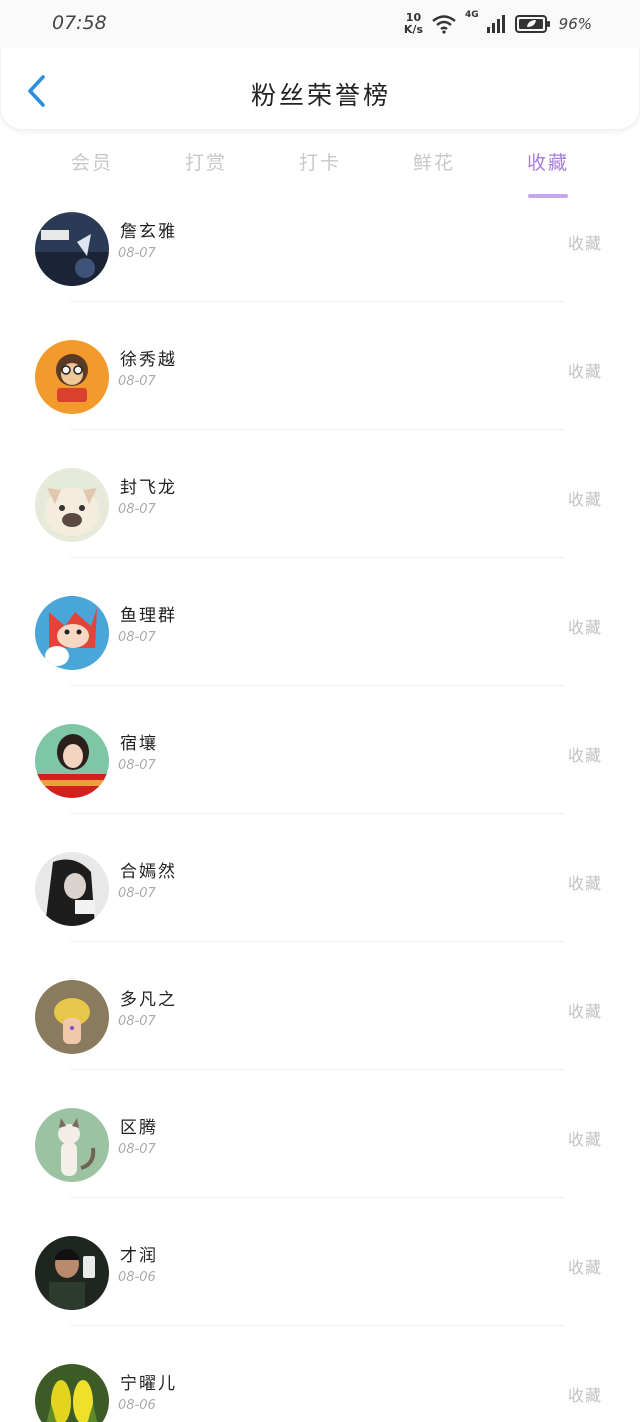 This screenshot has height=1422, width=640. I want to click on fan-name: 才润, so click(139, 1256).